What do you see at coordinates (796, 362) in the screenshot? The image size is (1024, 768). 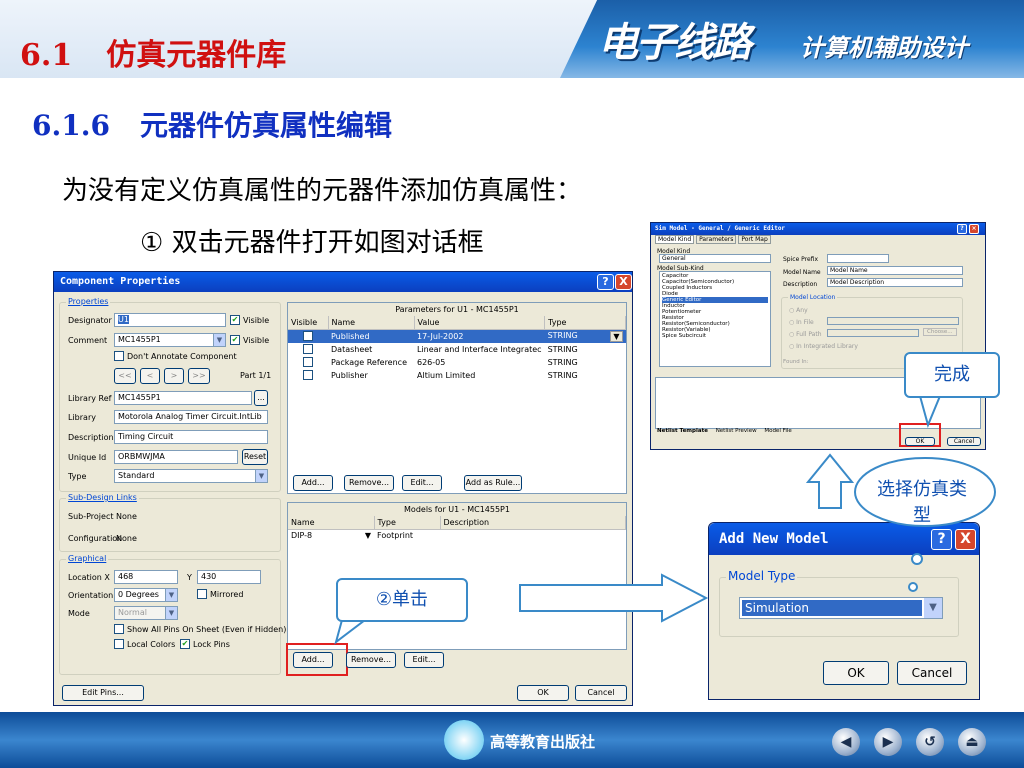 I see `found-in-label: Found In:` at bounding box center [796, 362].